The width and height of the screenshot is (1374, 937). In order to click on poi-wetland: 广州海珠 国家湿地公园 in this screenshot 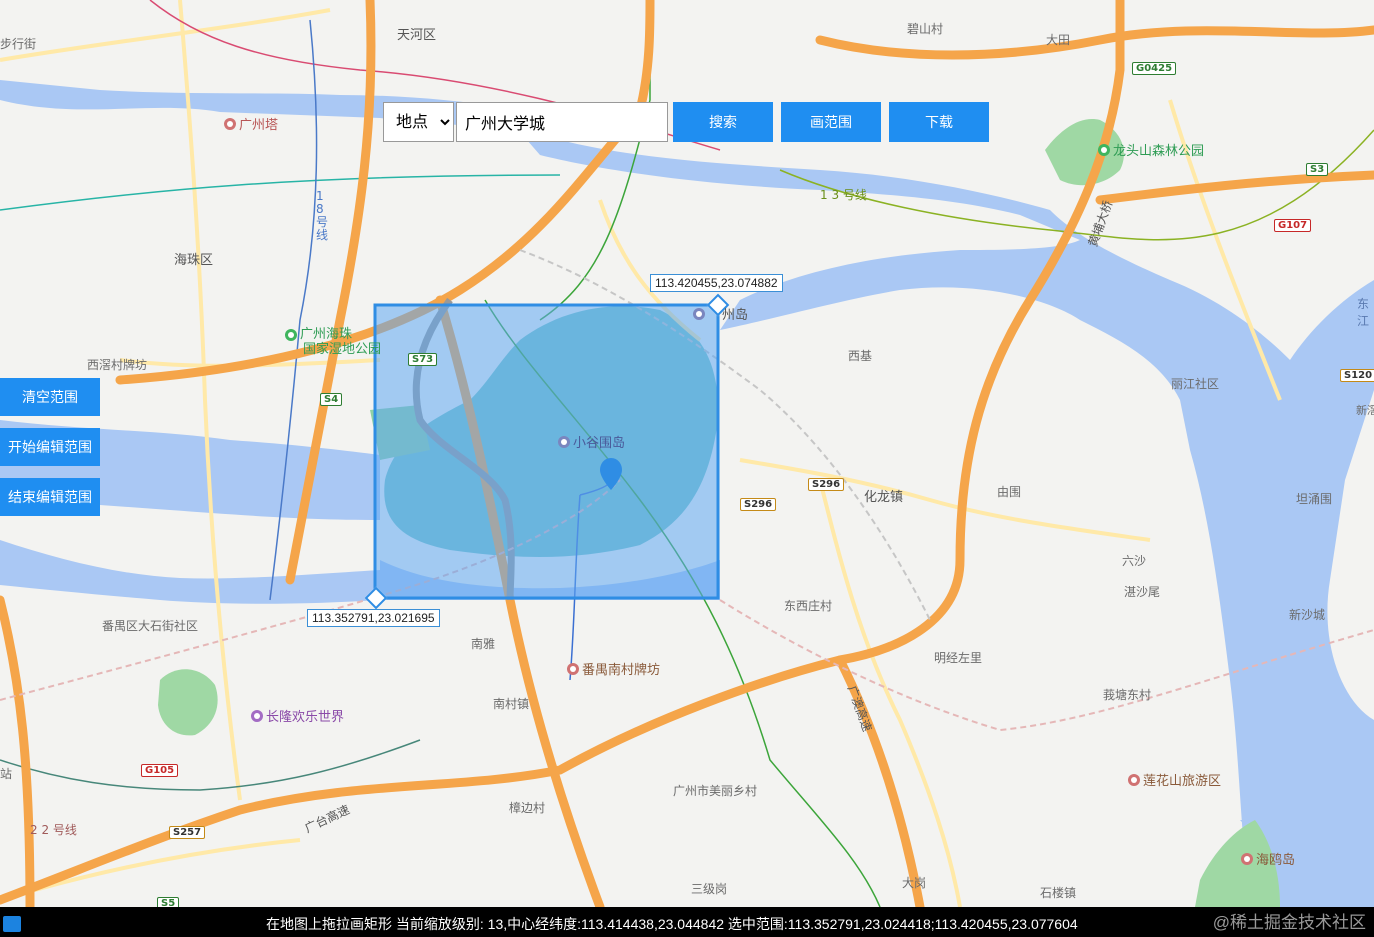, I will do `click(333, 342)`.